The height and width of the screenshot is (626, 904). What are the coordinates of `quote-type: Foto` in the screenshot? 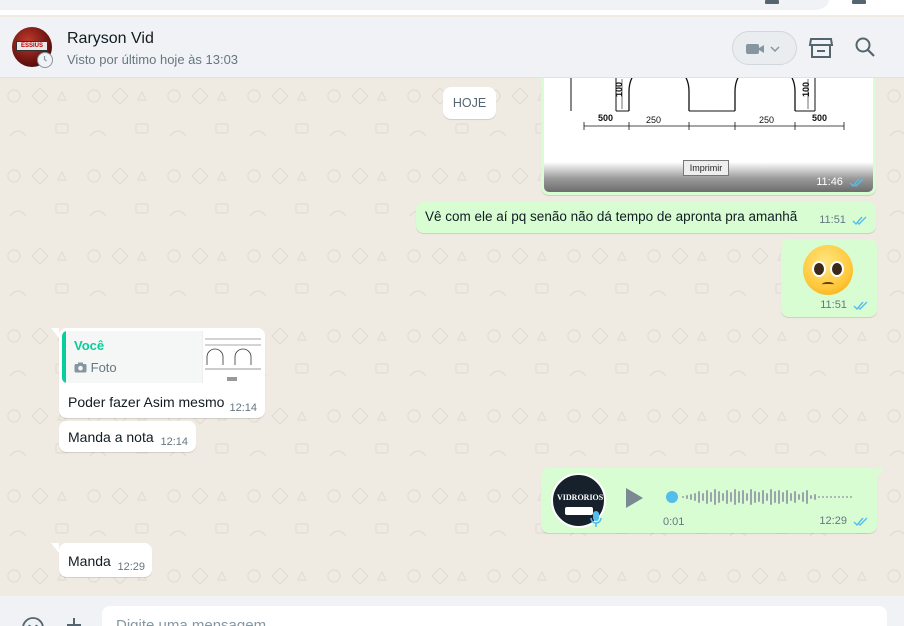 It's located at (95, 367).